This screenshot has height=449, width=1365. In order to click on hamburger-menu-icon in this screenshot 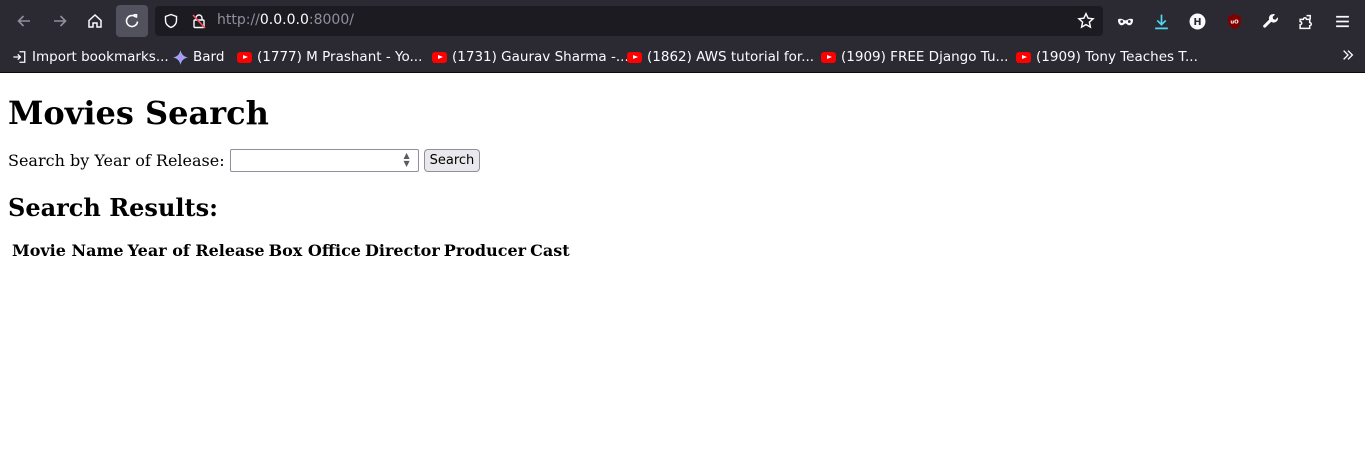, I will do `click(1342, 21)`.